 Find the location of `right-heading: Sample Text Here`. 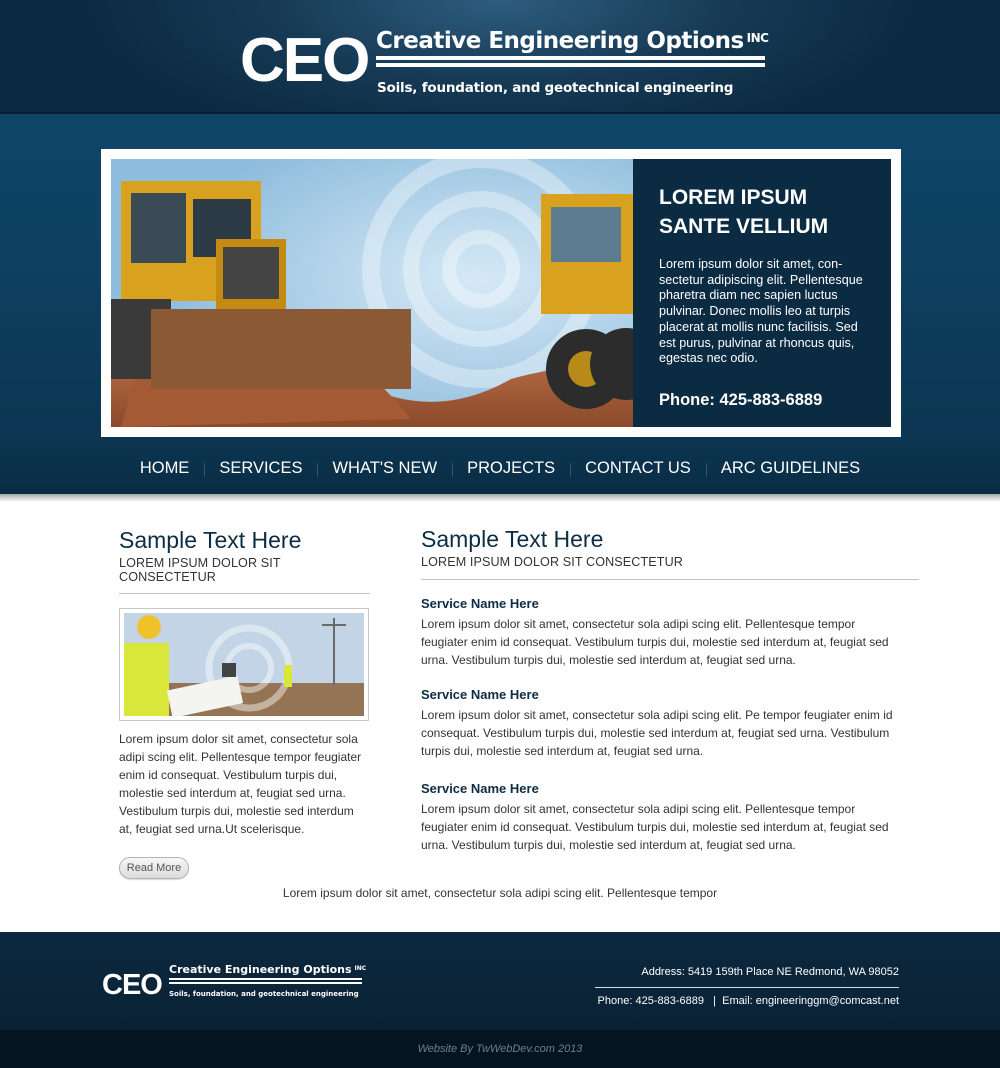

right-heading: Sample Text Here is located at coordinates (512, 539).